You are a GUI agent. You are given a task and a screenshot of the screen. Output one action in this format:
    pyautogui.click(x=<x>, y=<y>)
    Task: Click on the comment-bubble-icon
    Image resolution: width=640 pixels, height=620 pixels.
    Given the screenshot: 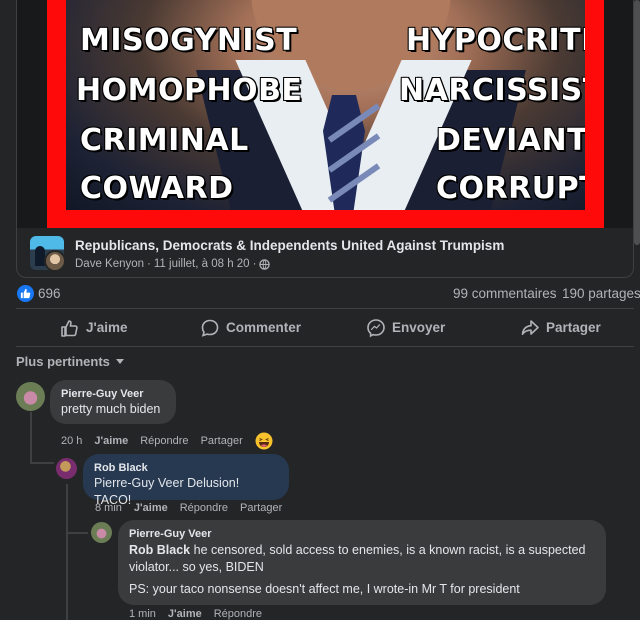 What is the action you would take?
    pyautogui.click(x=210, y=328)
    